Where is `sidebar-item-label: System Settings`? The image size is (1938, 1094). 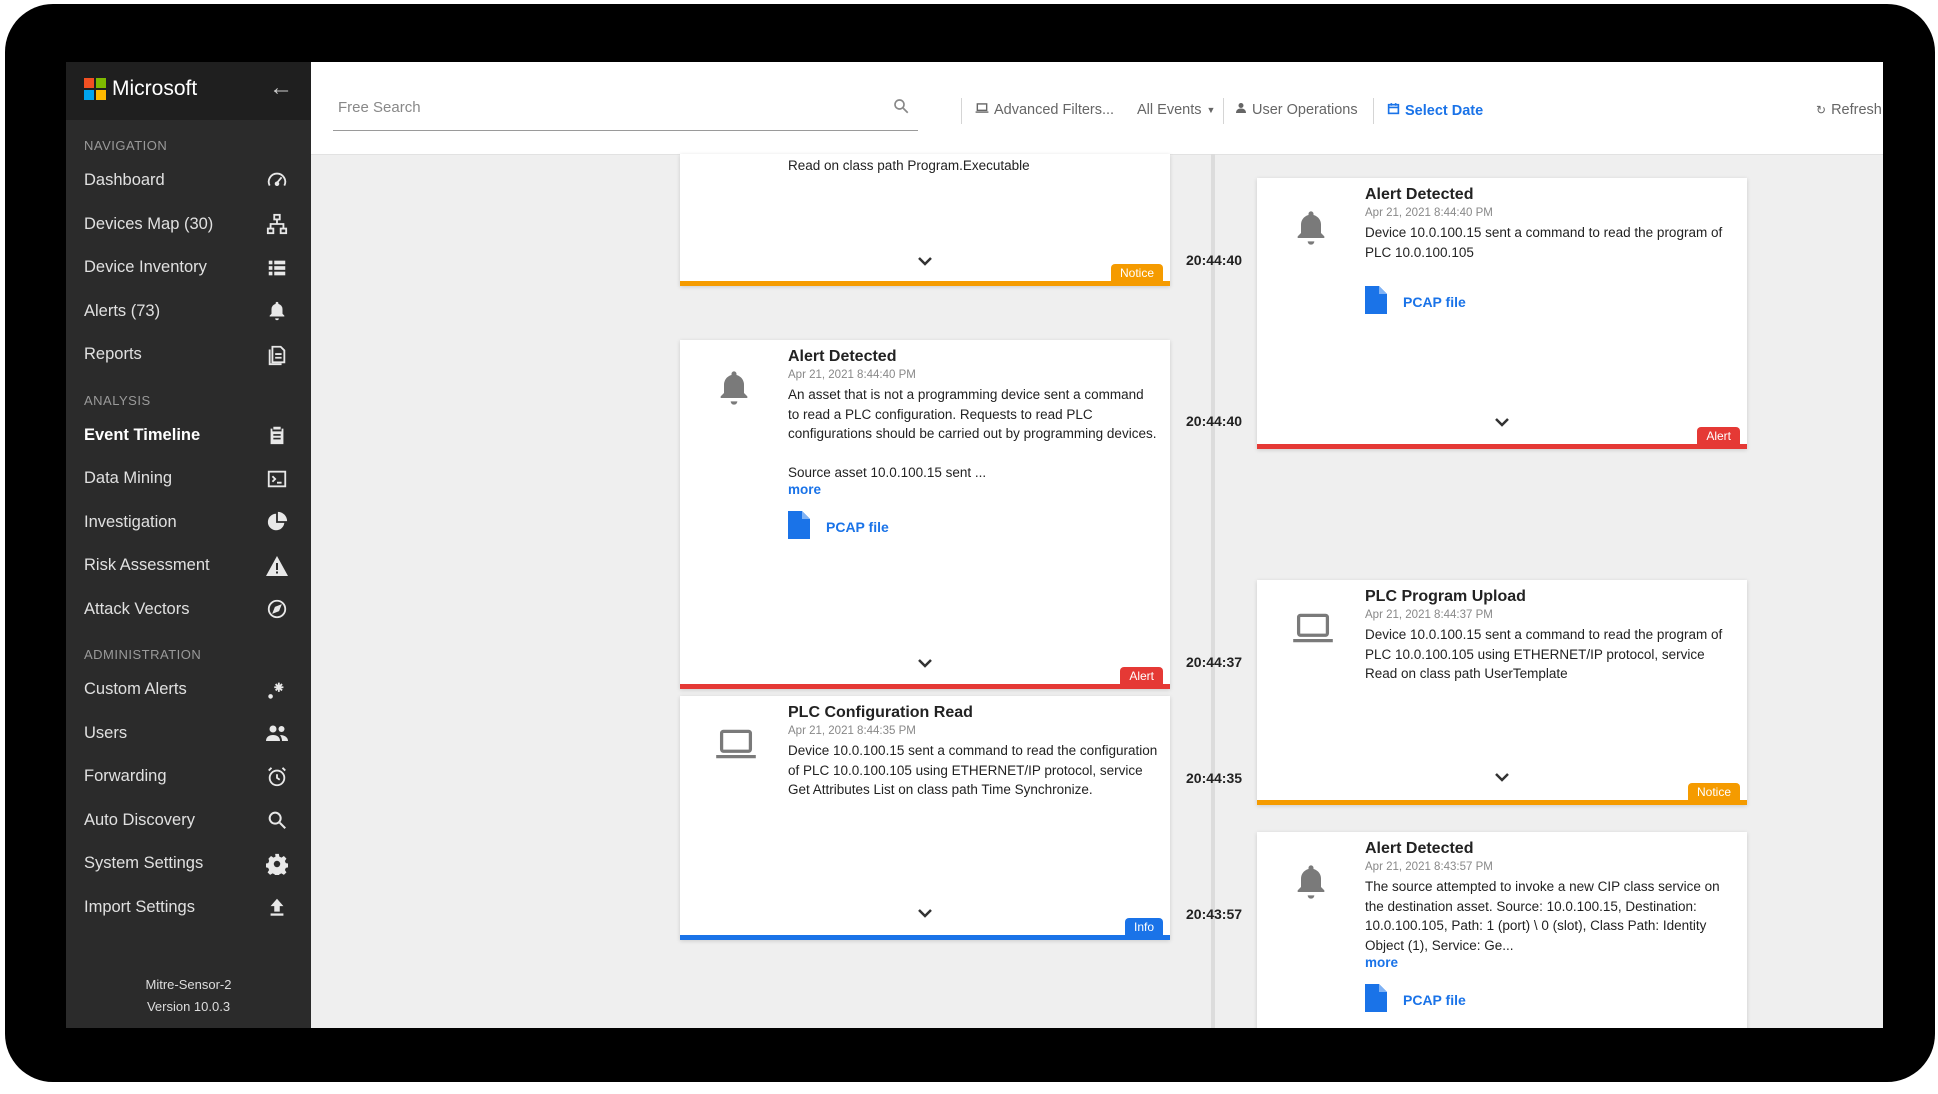
sidebar-item-label: System Settings is located at coordinates (144, 863).